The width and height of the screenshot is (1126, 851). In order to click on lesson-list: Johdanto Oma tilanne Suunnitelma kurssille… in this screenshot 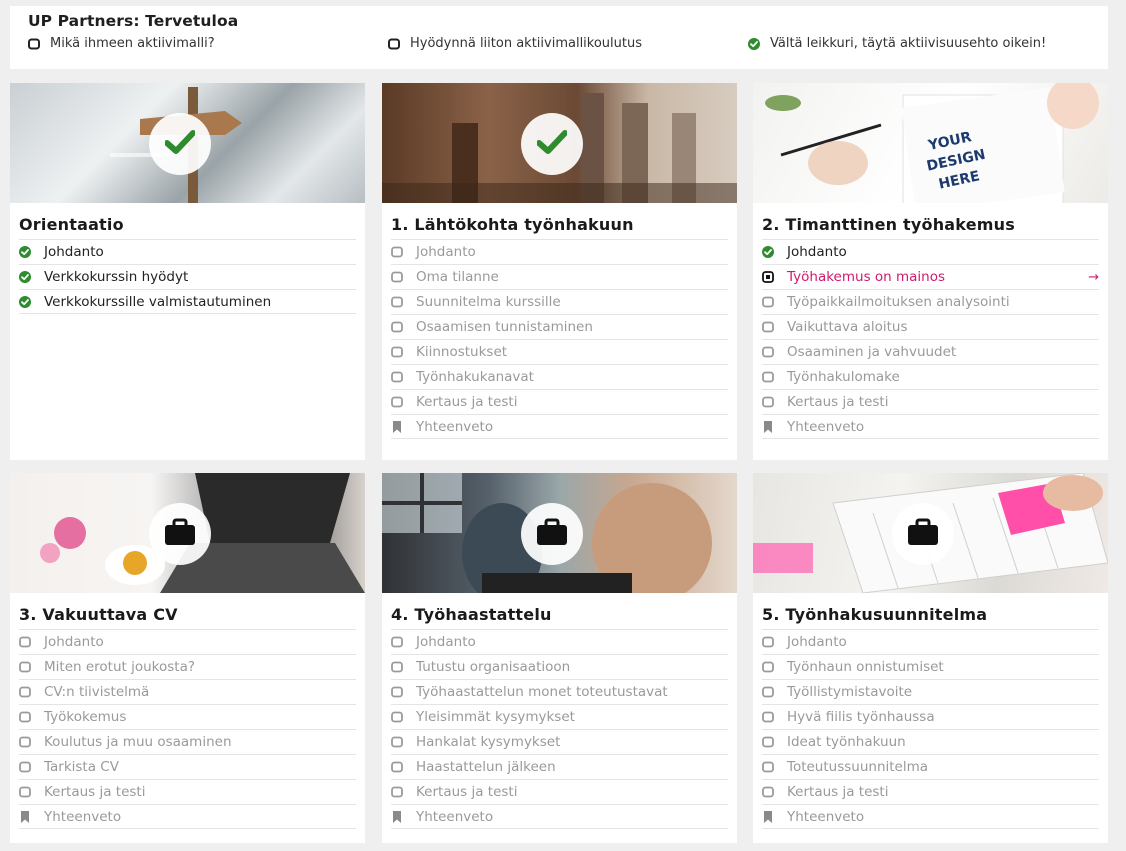, I will do `click(559, 339)`.